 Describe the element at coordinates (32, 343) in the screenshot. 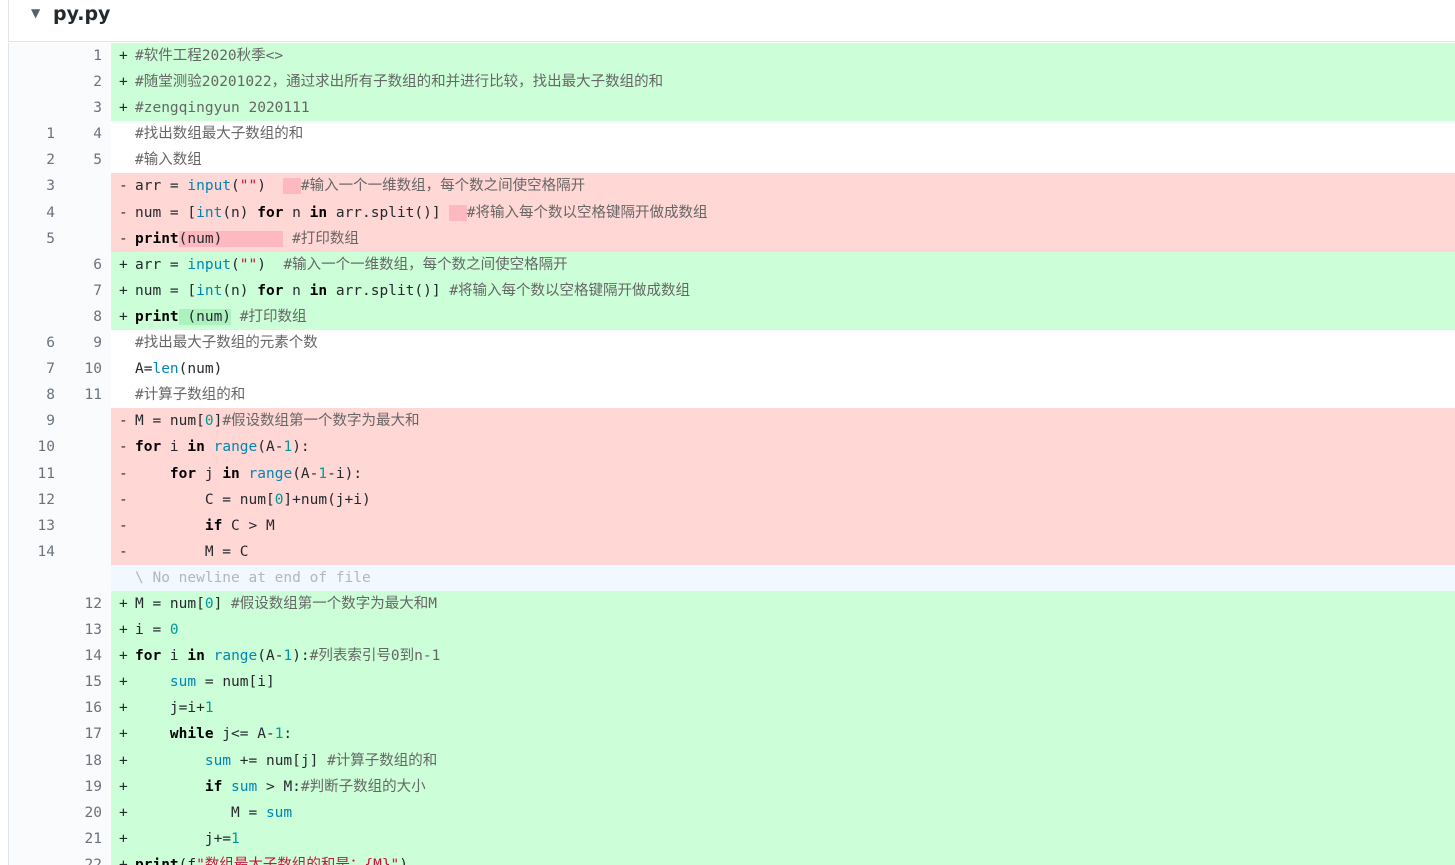

I see `old-line-number: 6` at that location.